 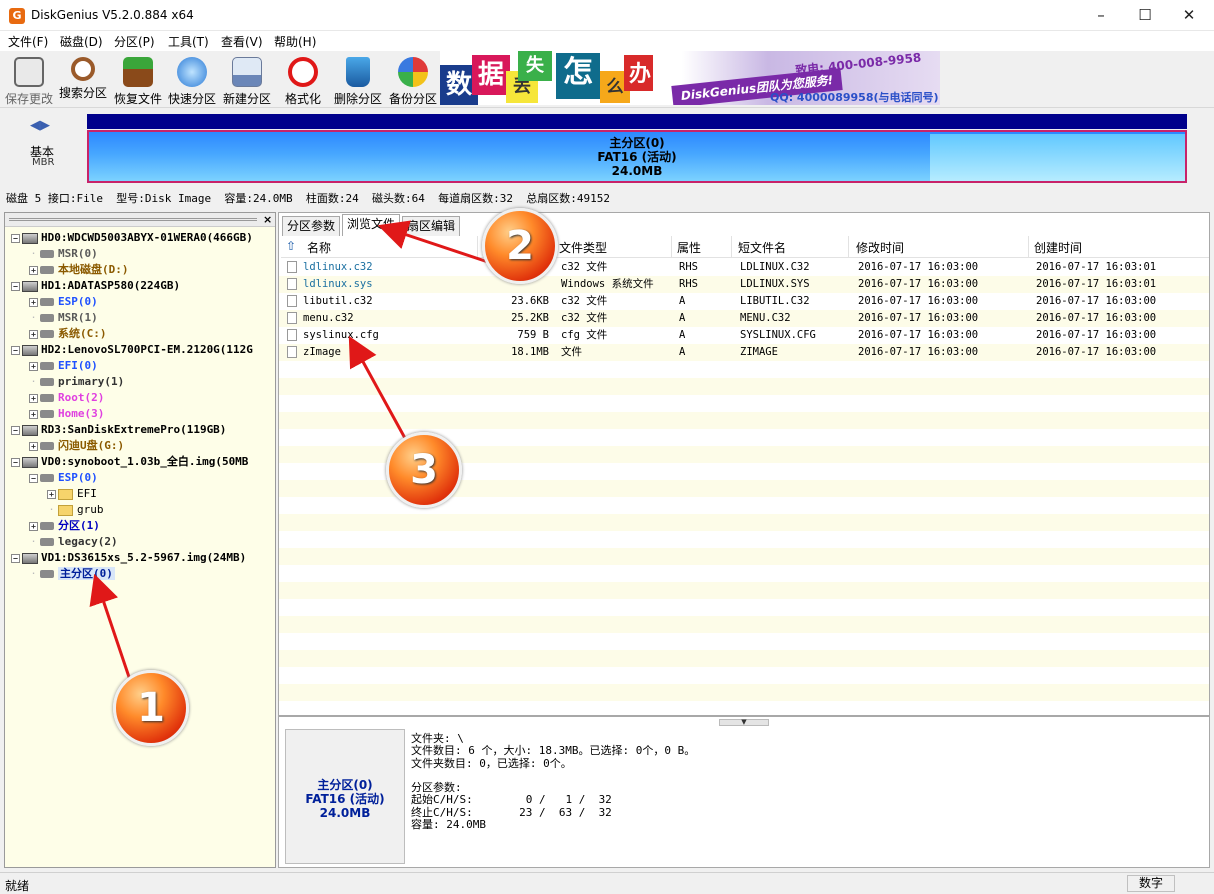 What do you see at coordinates (520, 246) in the screenshot?
I see `callout-2: 2` at bounding box center [520, 246].